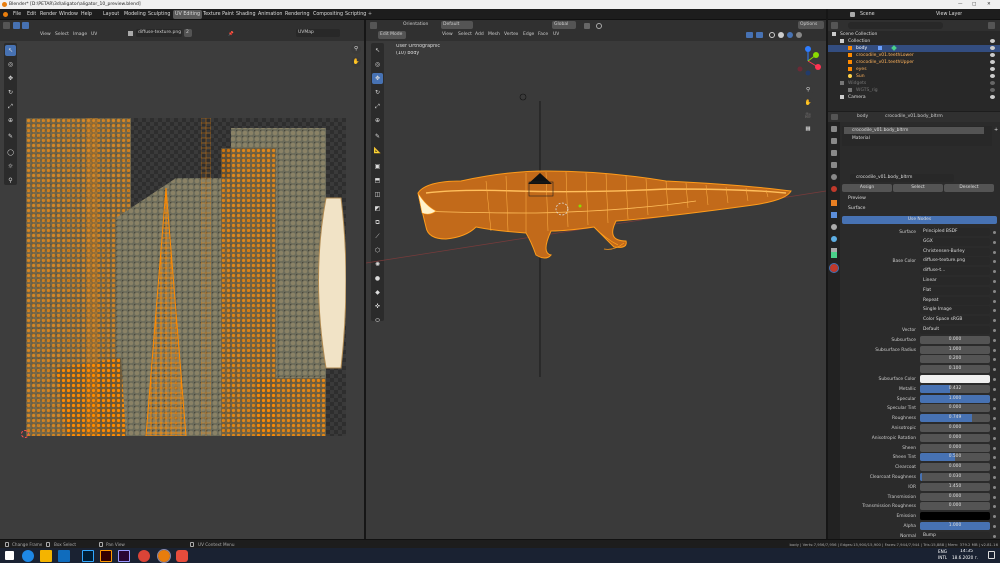 The height and width of the screenshot is (563, 1000). I want to click on tab-shading: Shading, so click(246, 14).